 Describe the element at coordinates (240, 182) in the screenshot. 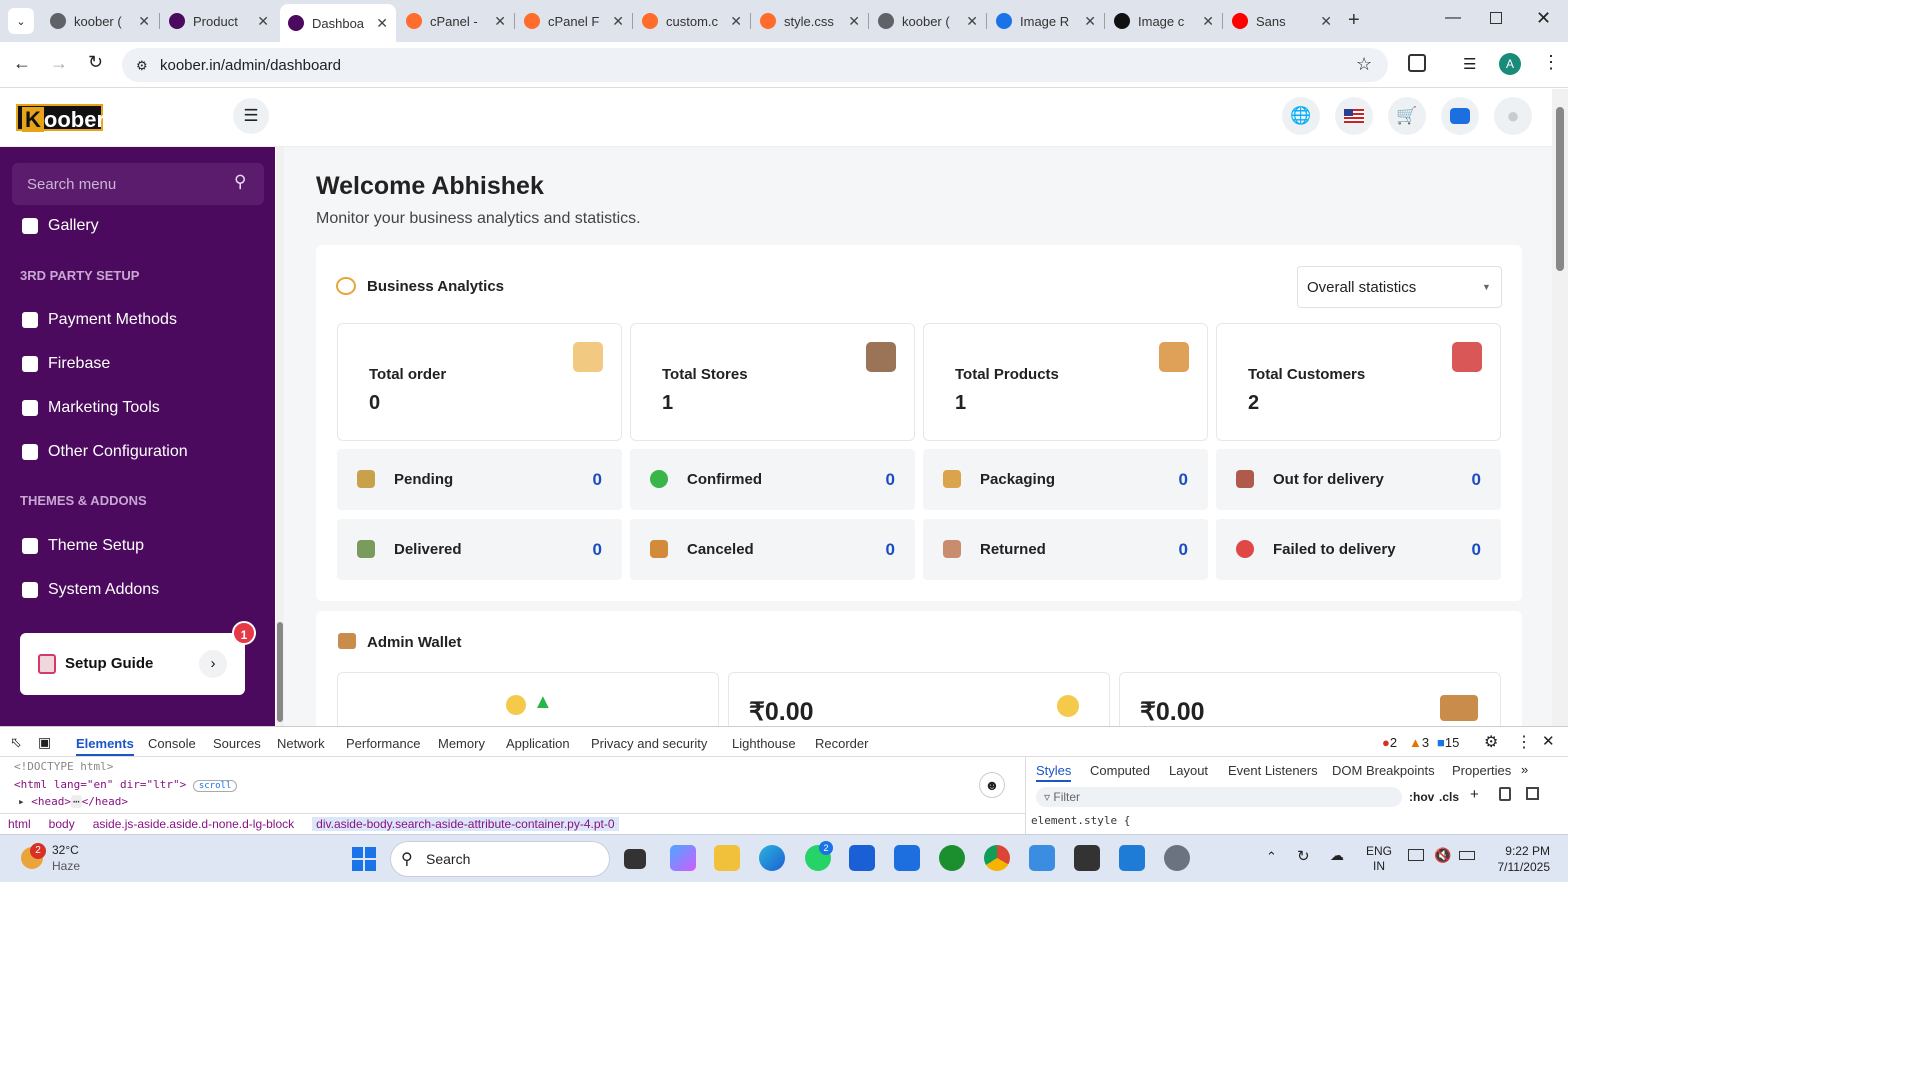

I see `search-icon: ⚲` at that location.